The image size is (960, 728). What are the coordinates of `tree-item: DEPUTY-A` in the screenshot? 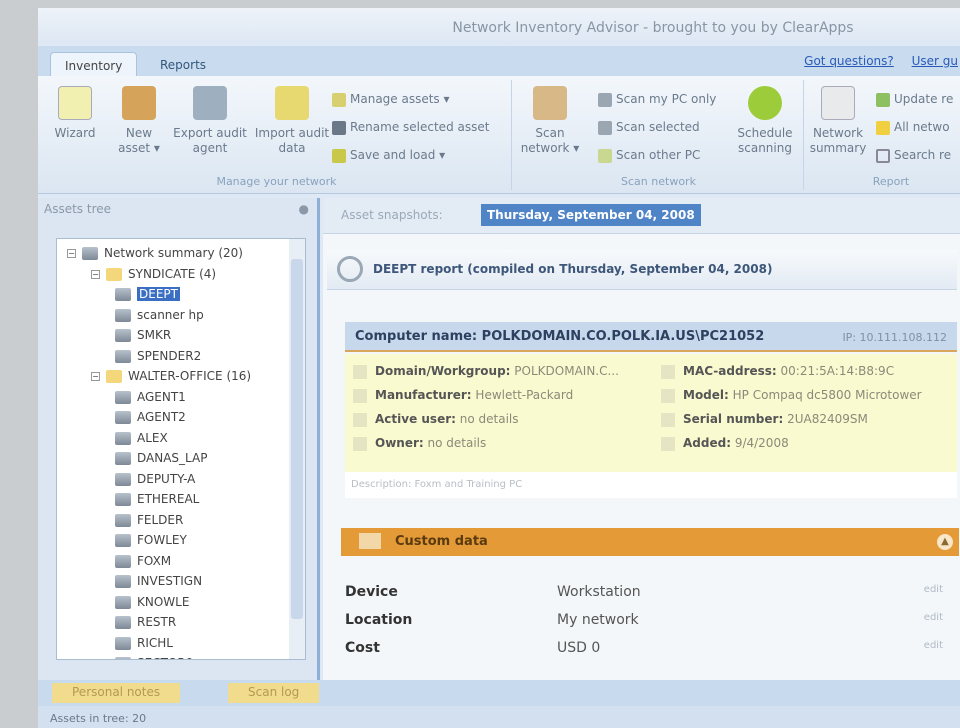 It's located at (155, 479).